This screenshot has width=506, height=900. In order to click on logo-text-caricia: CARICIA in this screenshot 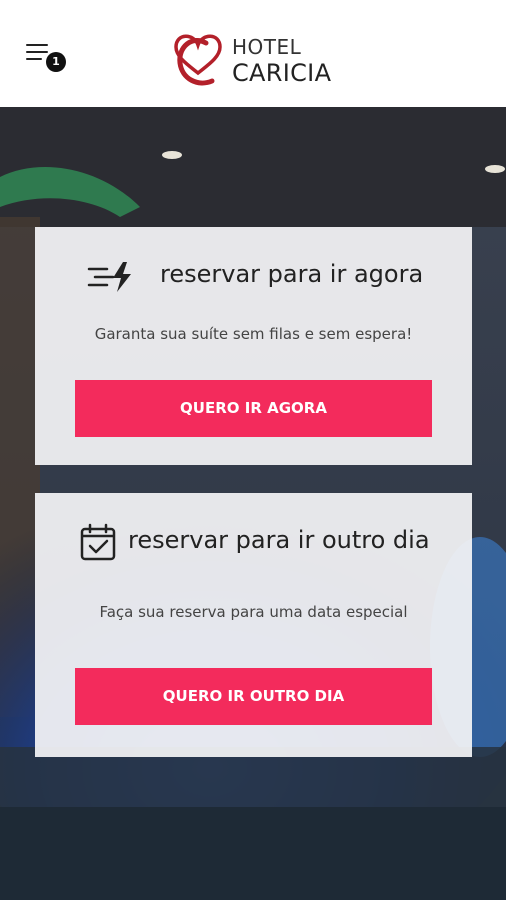, I will do `click(282, 73)`.